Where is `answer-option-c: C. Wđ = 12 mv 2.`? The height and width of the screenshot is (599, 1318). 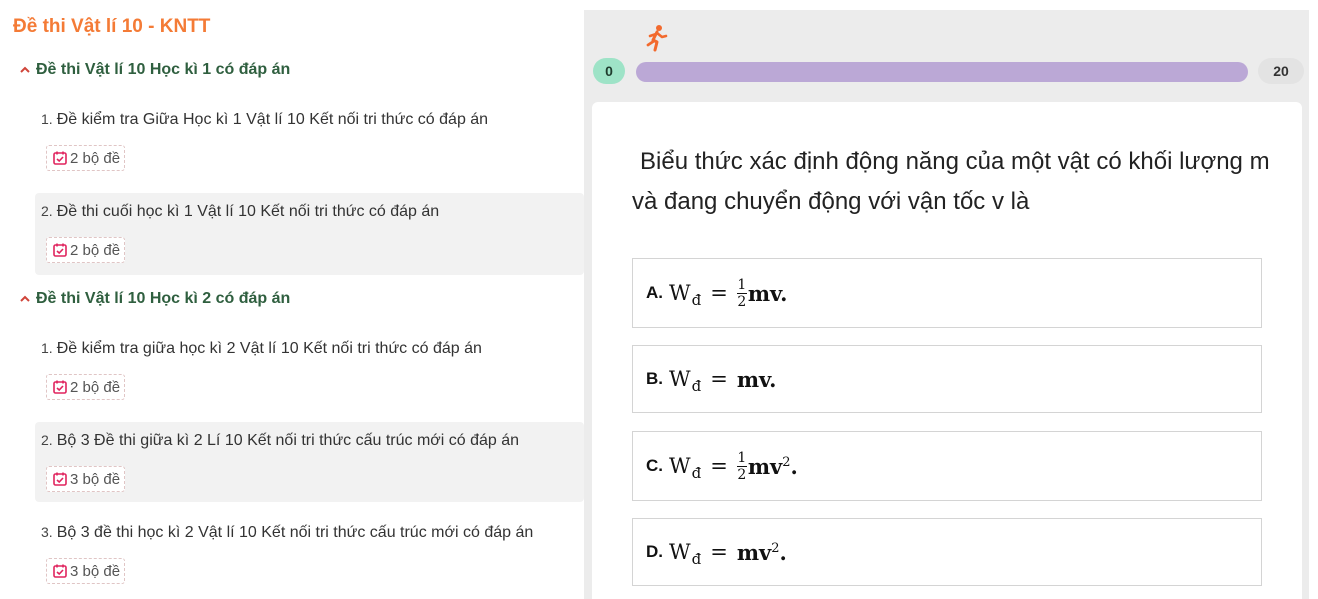 answer-option-c: C. Wđ = 12 mv 2. is located at coordinates (947, 466).